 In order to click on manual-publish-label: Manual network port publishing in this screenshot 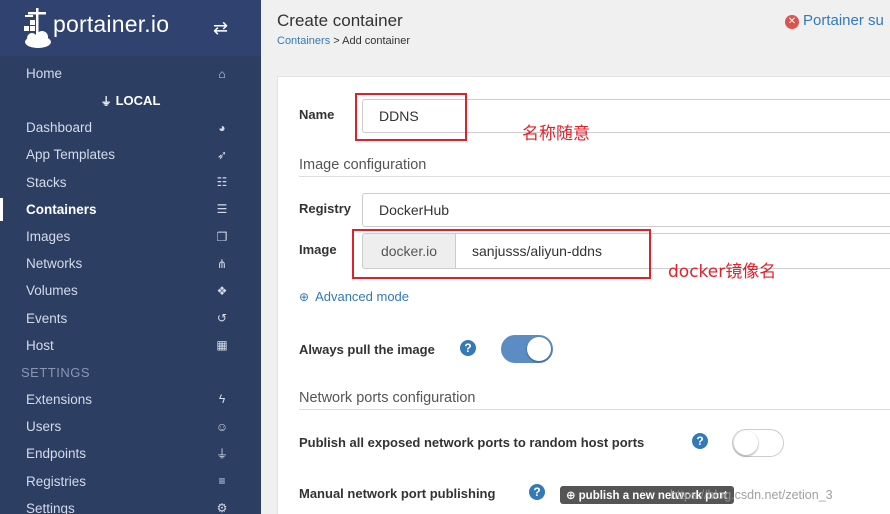, I will do `click(397, 493)`.